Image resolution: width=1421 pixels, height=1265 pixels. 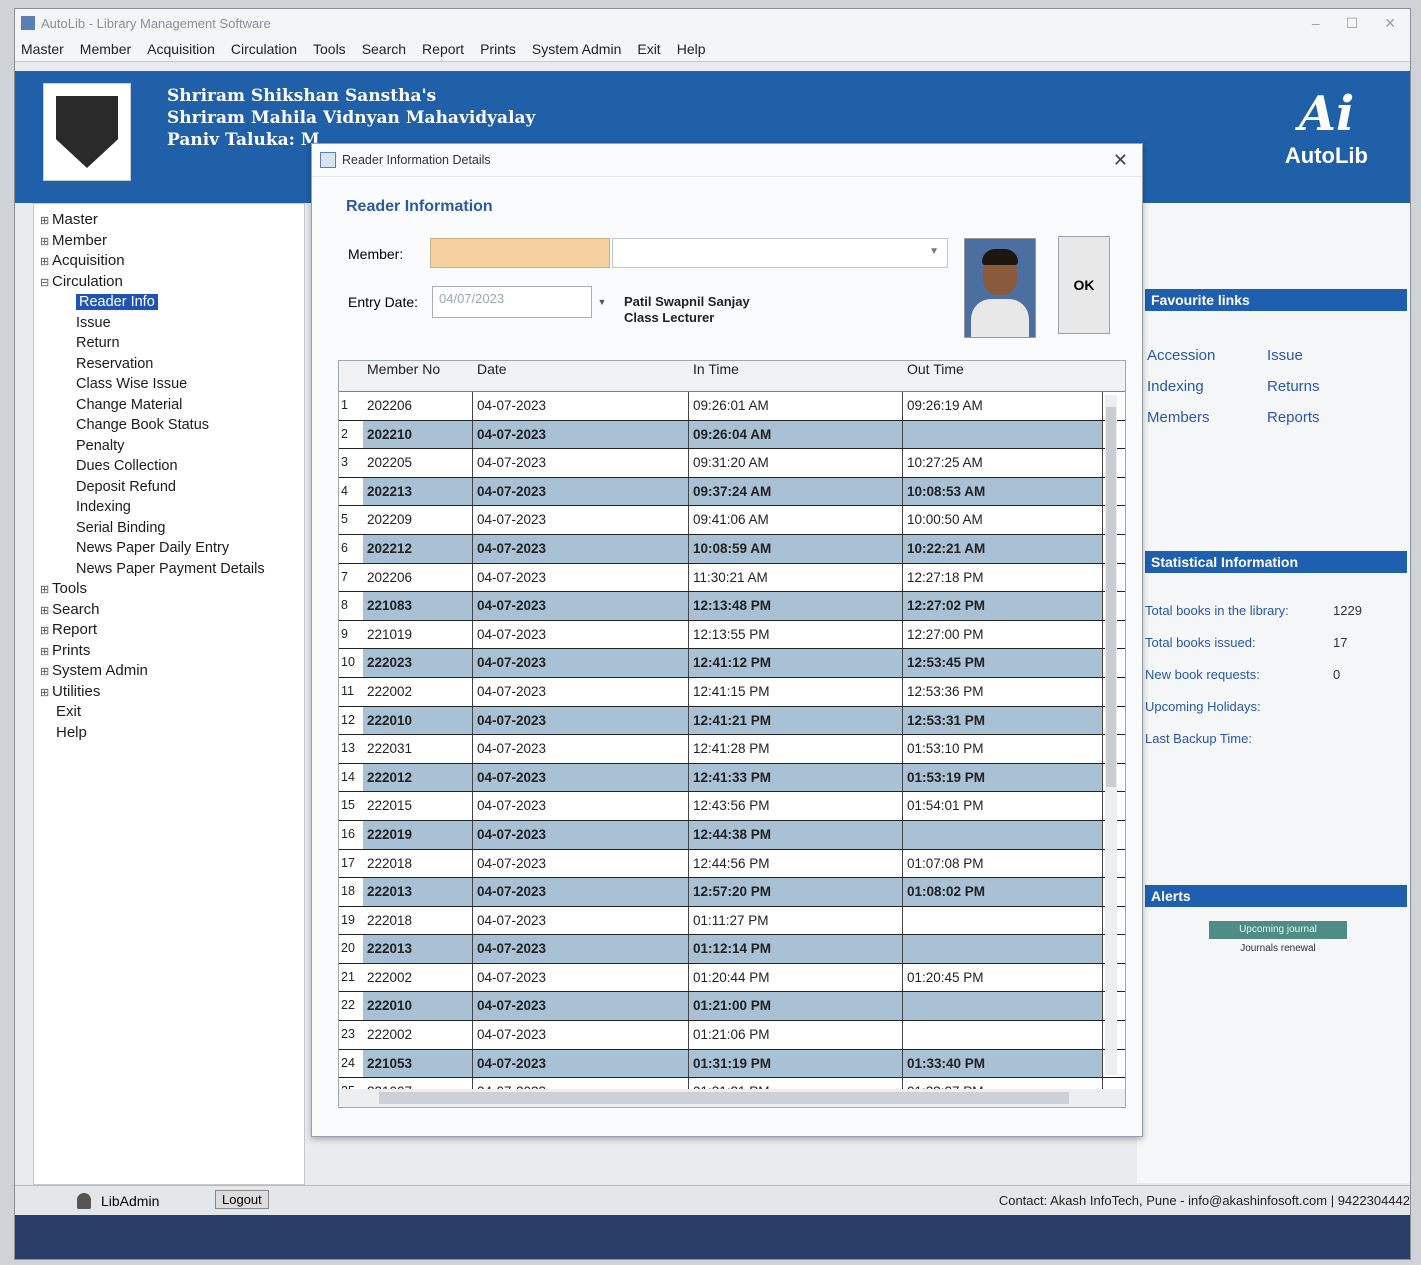 I want to click on menu-search: Search, so click(x=384, y=49).